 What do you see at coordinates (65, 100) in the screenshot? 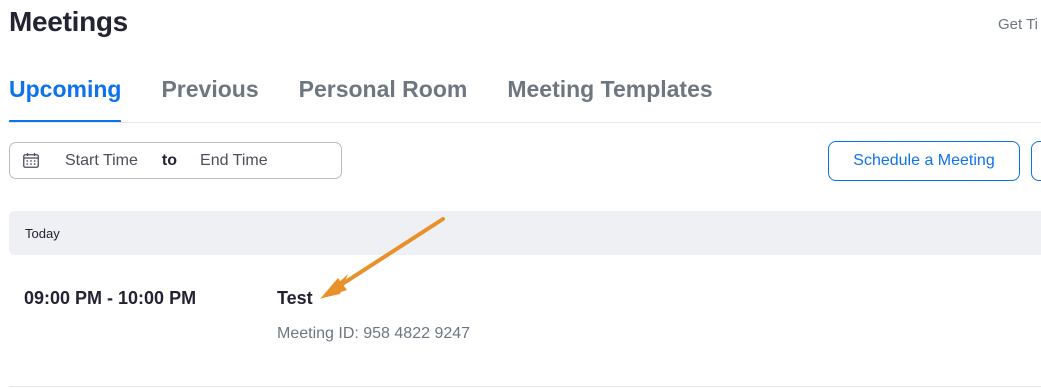
I see `tab-upcoming: Upcoming` at bounding box center [65, 100].